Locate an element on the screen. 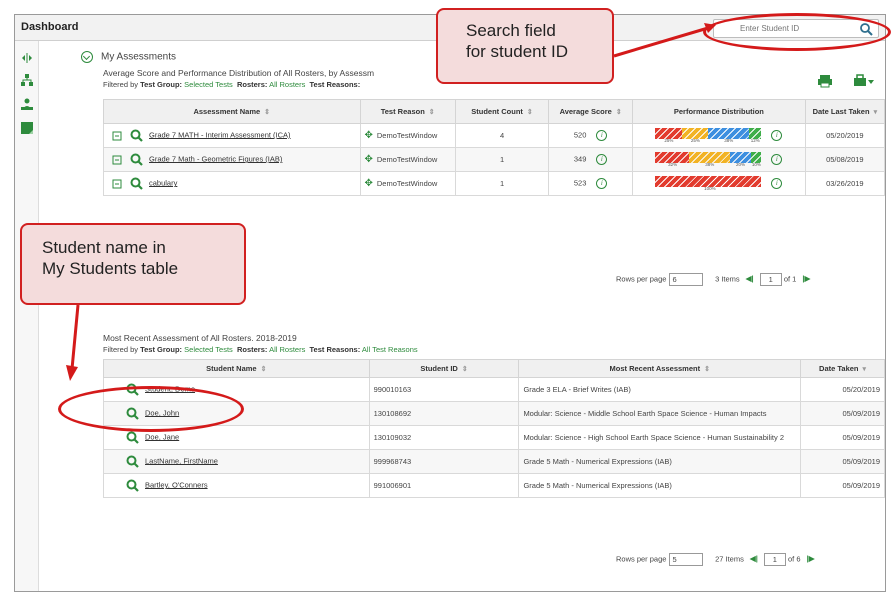 The image size is (894, 595). col-date-last-taken: Date Last Taken ▾ is located at coordinates (845, 111).